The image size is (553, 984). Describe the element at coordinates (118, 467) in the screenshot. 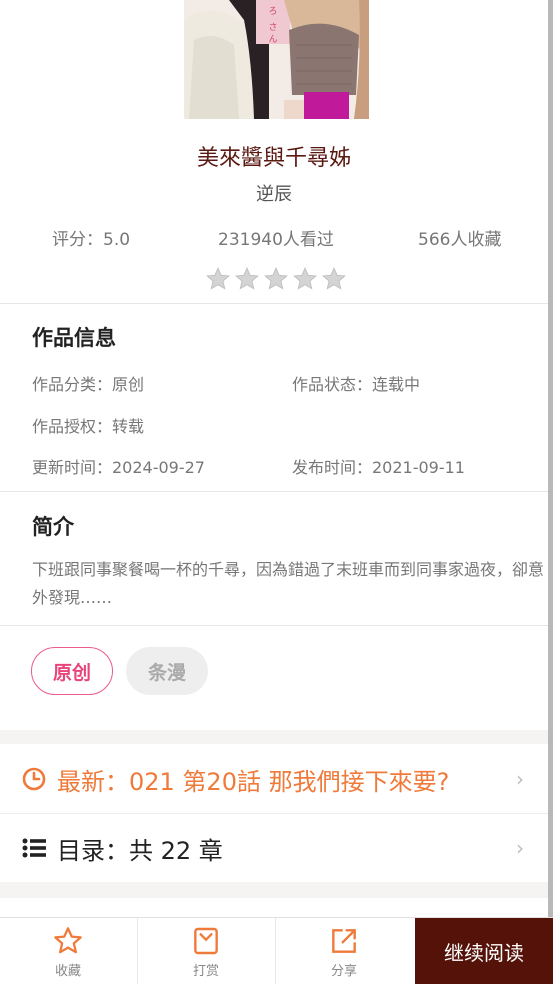

I see `info-updated: 更新时间：2024-09-27` at that location.